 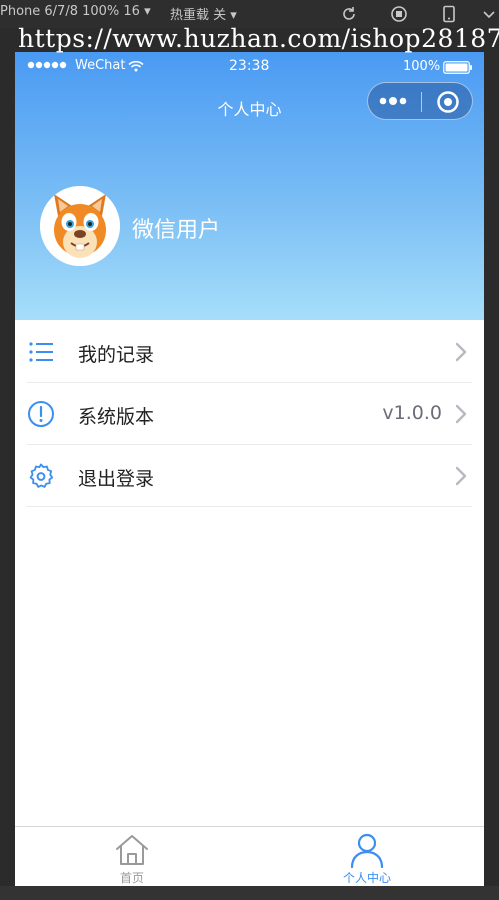 What do you see at coordinates (176, 230) in the screenshot?
I see `username: 微信用户` at bounding box center [176, 230].